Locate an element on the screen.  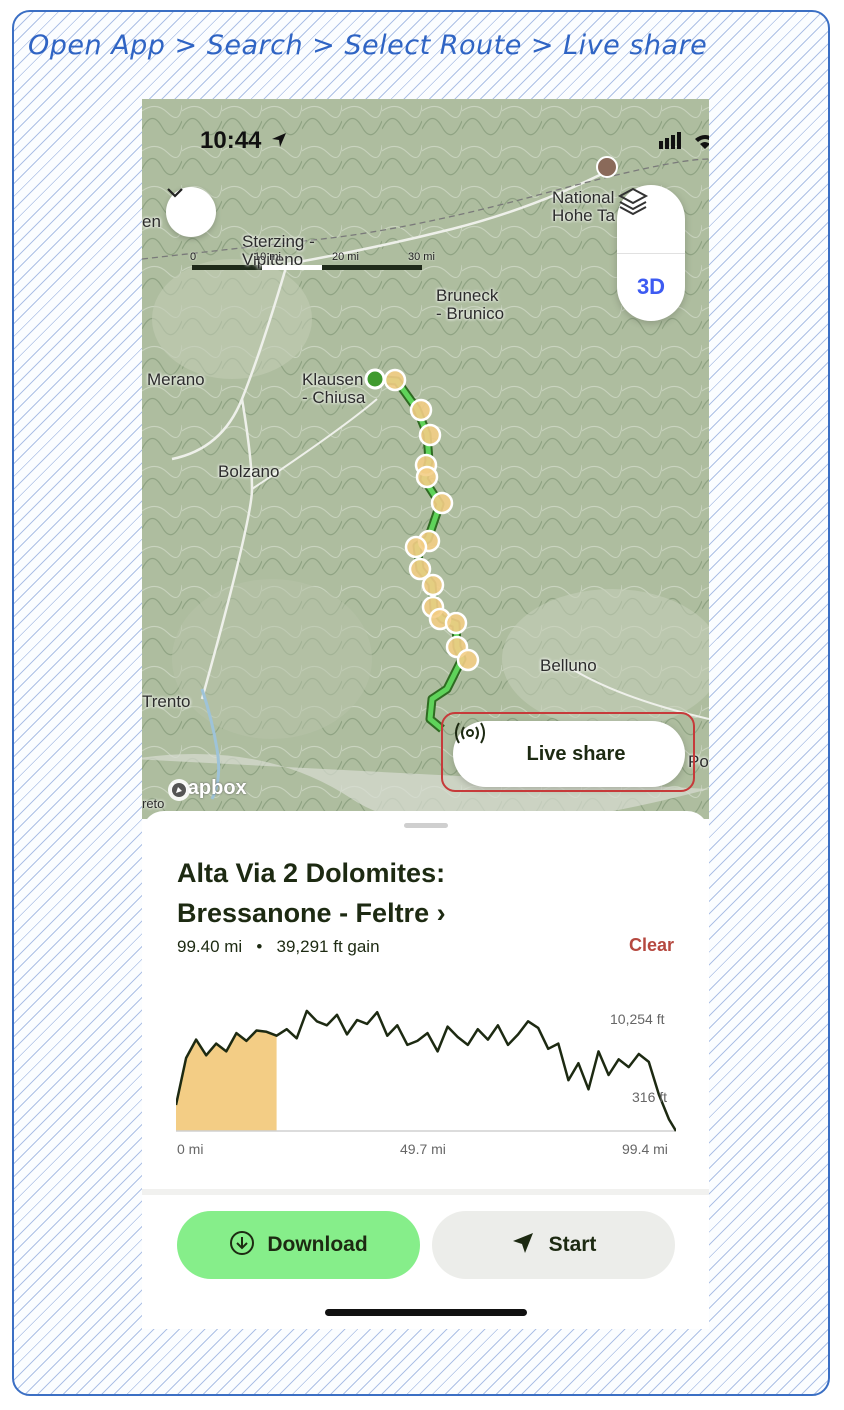
home-indicator is located at coordinates (426, 1312).